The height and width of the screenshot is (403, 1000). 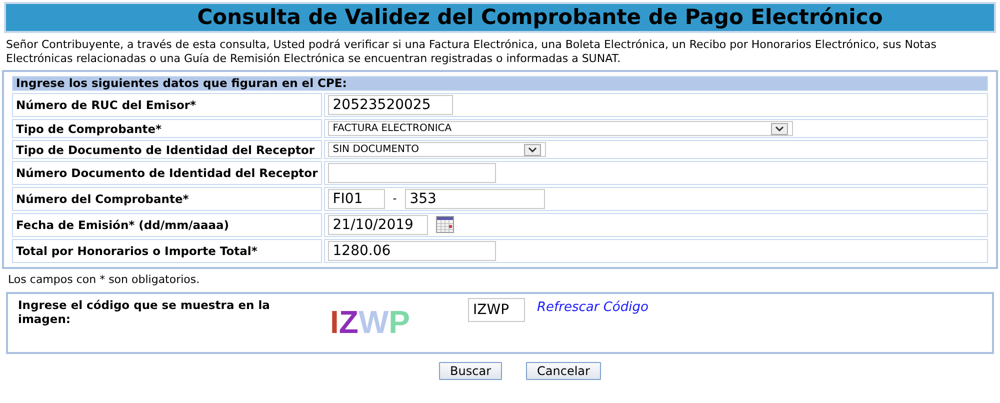 What do you see at coordinates (500, 83) in the screenshot?
I see `form-header: Ingrese los siguientes datos que figuran en el CPE:` at bounding box center [500, 83].